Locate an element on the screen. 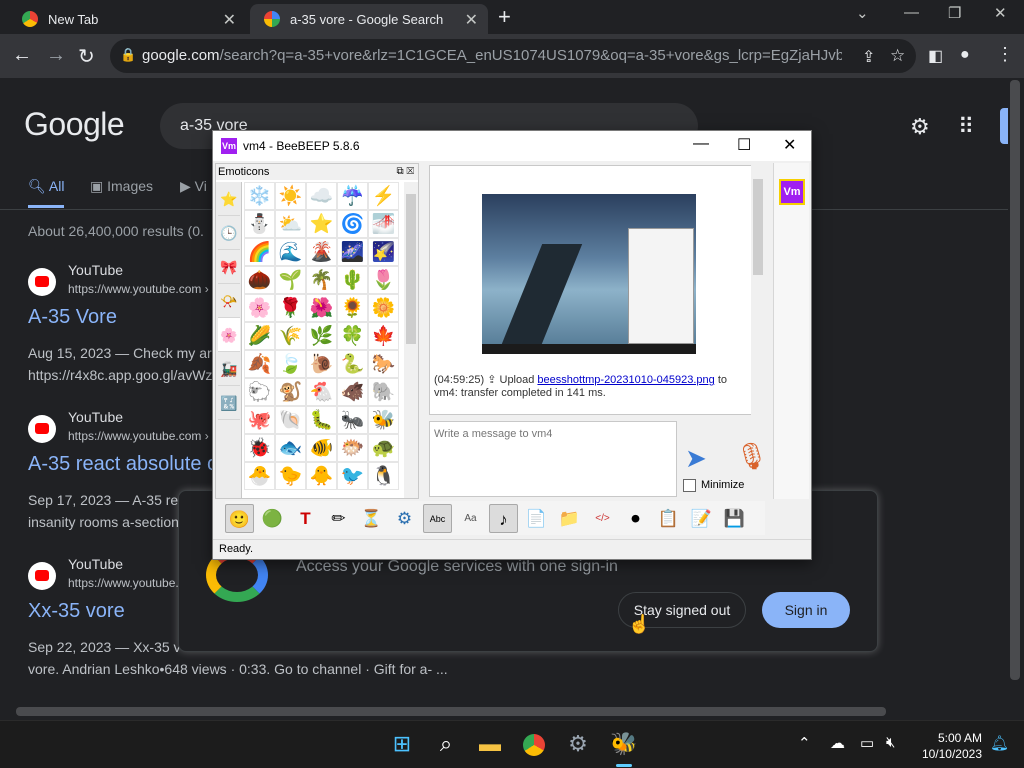 This screenshot has height=768, width=1024. emoticon-item: ☁️ is located at coordinates (321, 196).